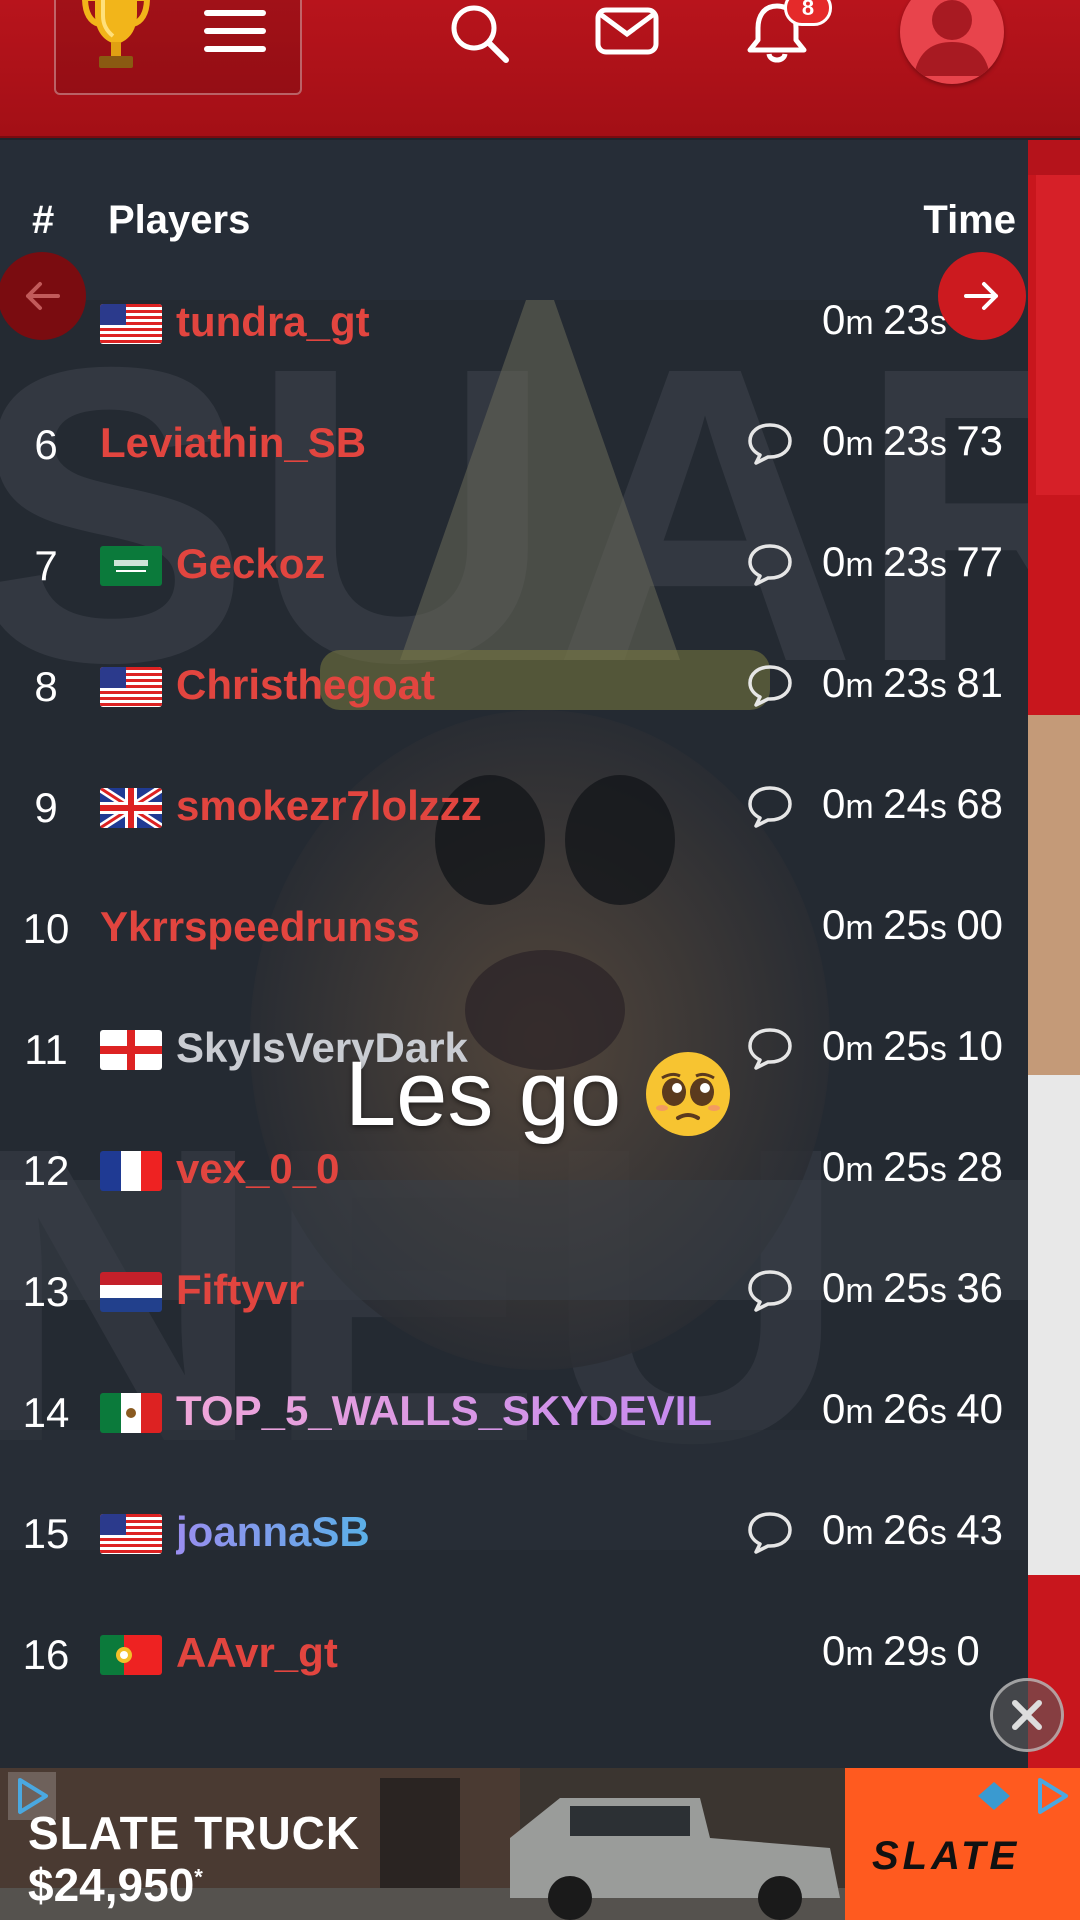 This screenshot has height=1920, width=1080. I want to click on mail-icon, so click(627, 35).